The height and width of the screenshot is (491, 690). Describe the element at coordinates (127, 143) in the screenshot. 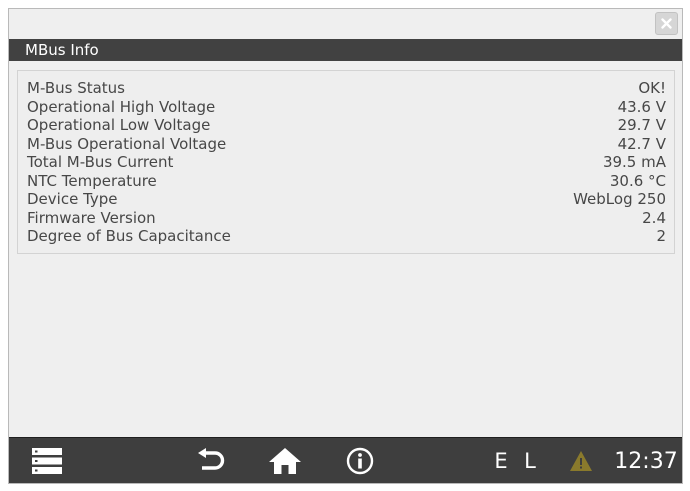

I see `info-label: M-Bus Operational Voltage` at that location.